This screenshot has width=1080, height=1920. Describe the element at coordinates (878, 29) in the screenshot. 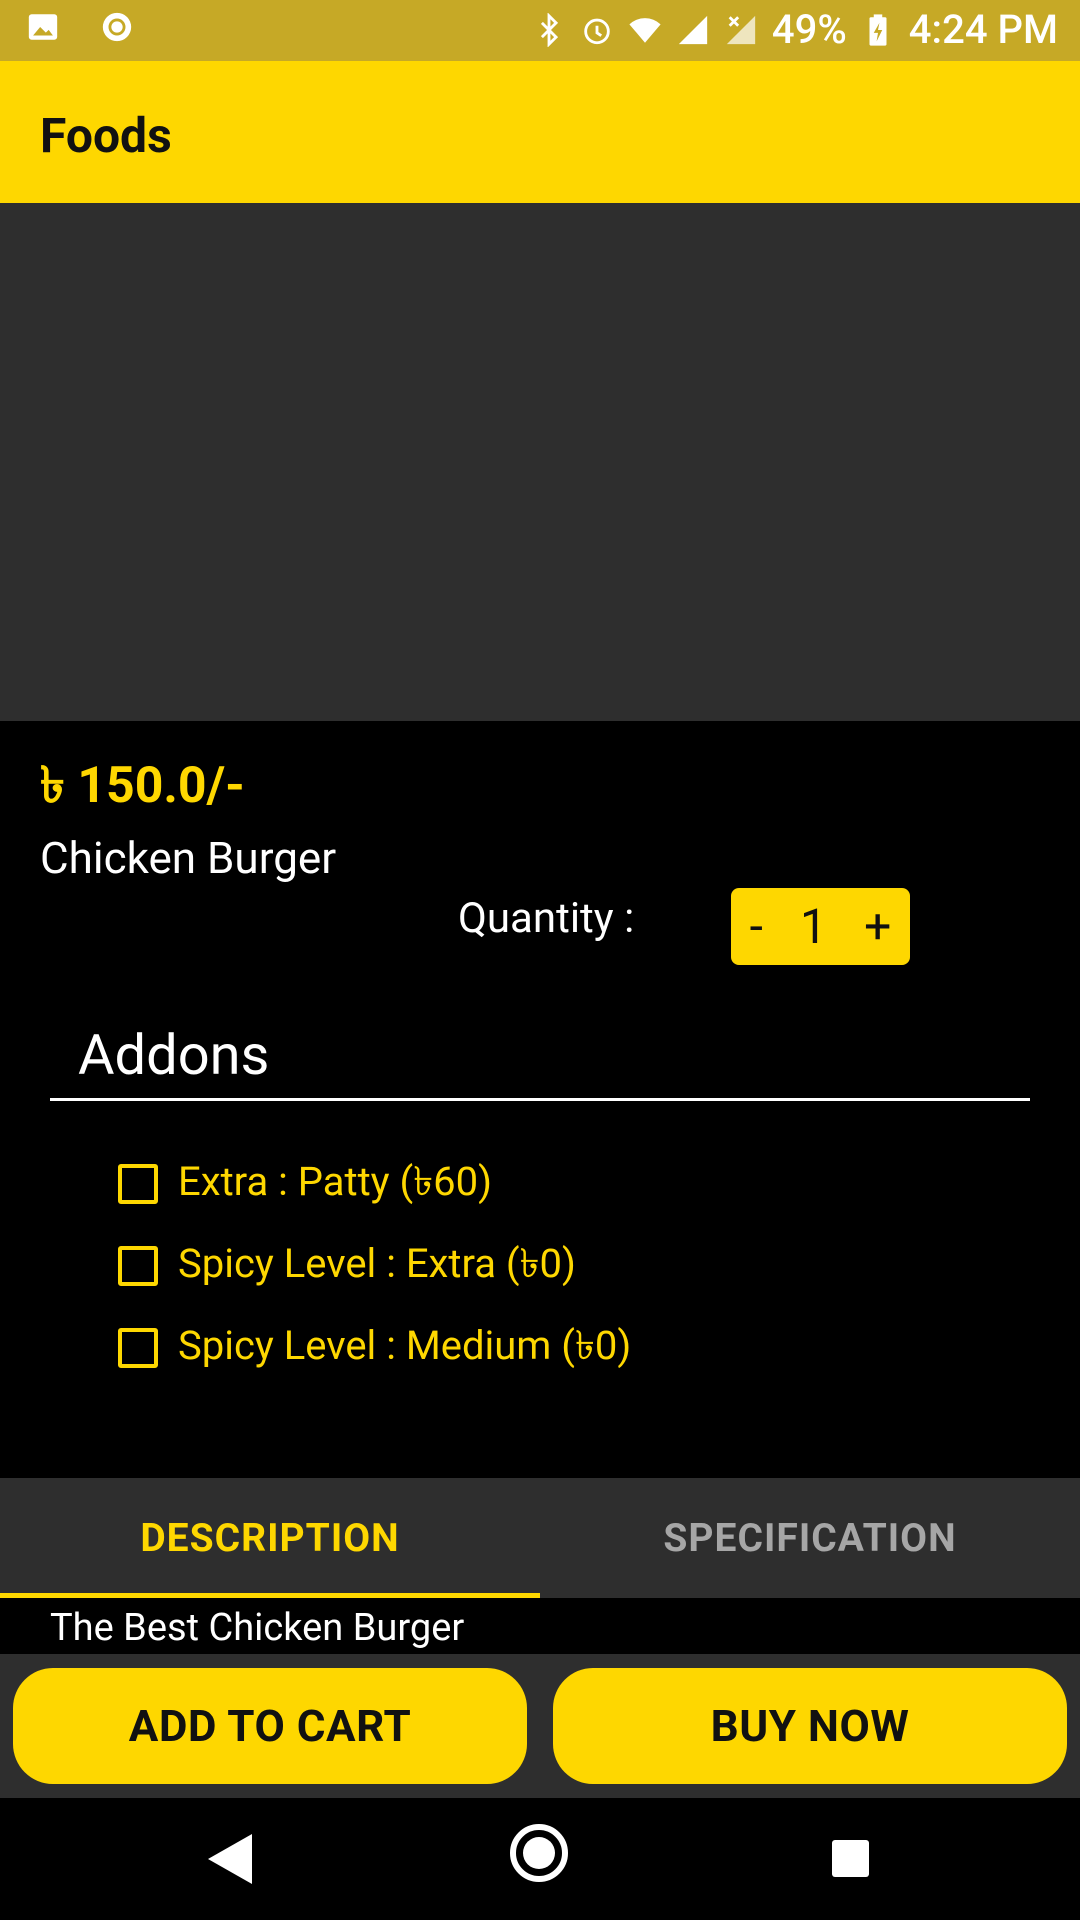

I see `battery-charging-icon` at that location.